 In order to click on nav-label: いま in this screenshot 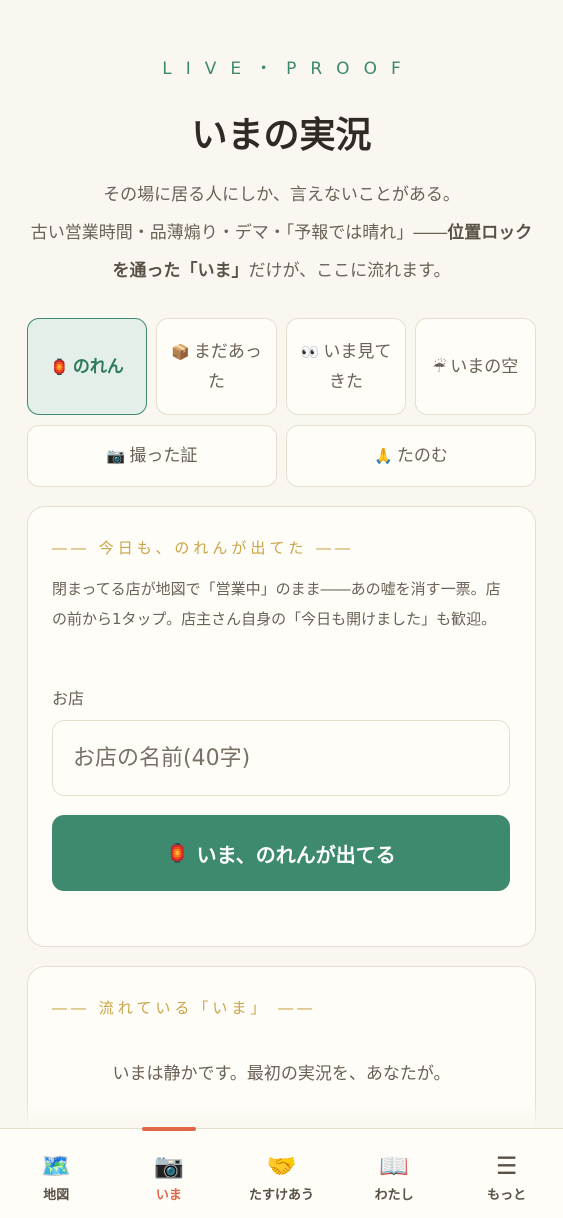, I will do `click(168, 1195)`.